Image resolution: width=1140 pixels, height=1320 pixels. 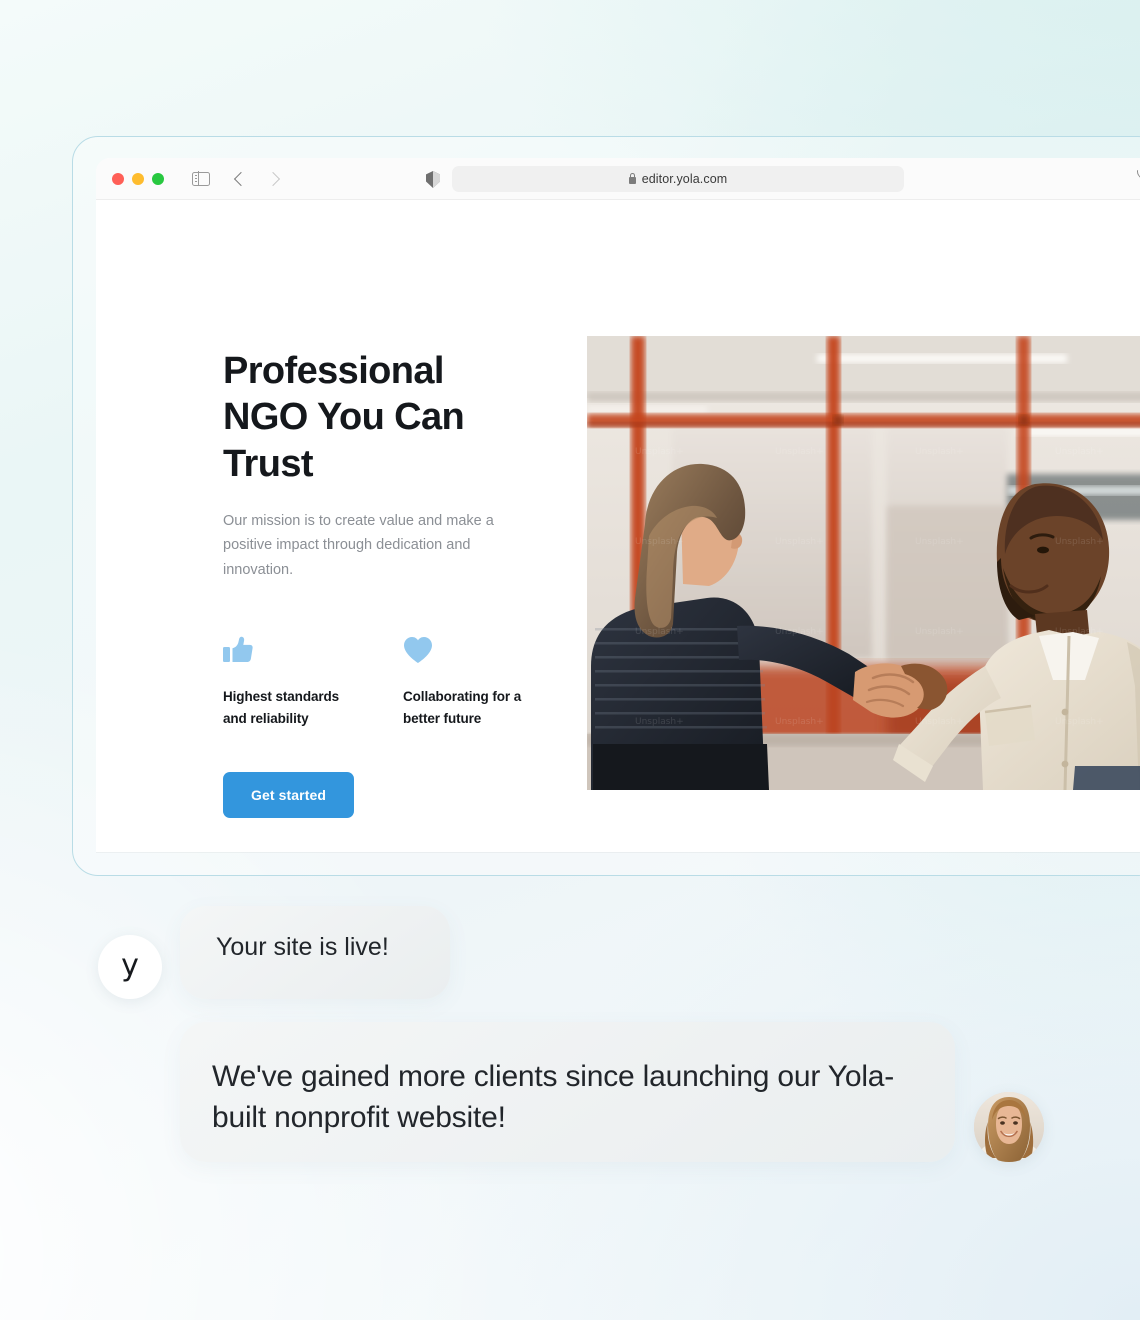 I want to click on chat-bubble-status: Your site is live!, so click(x=315, y=952).